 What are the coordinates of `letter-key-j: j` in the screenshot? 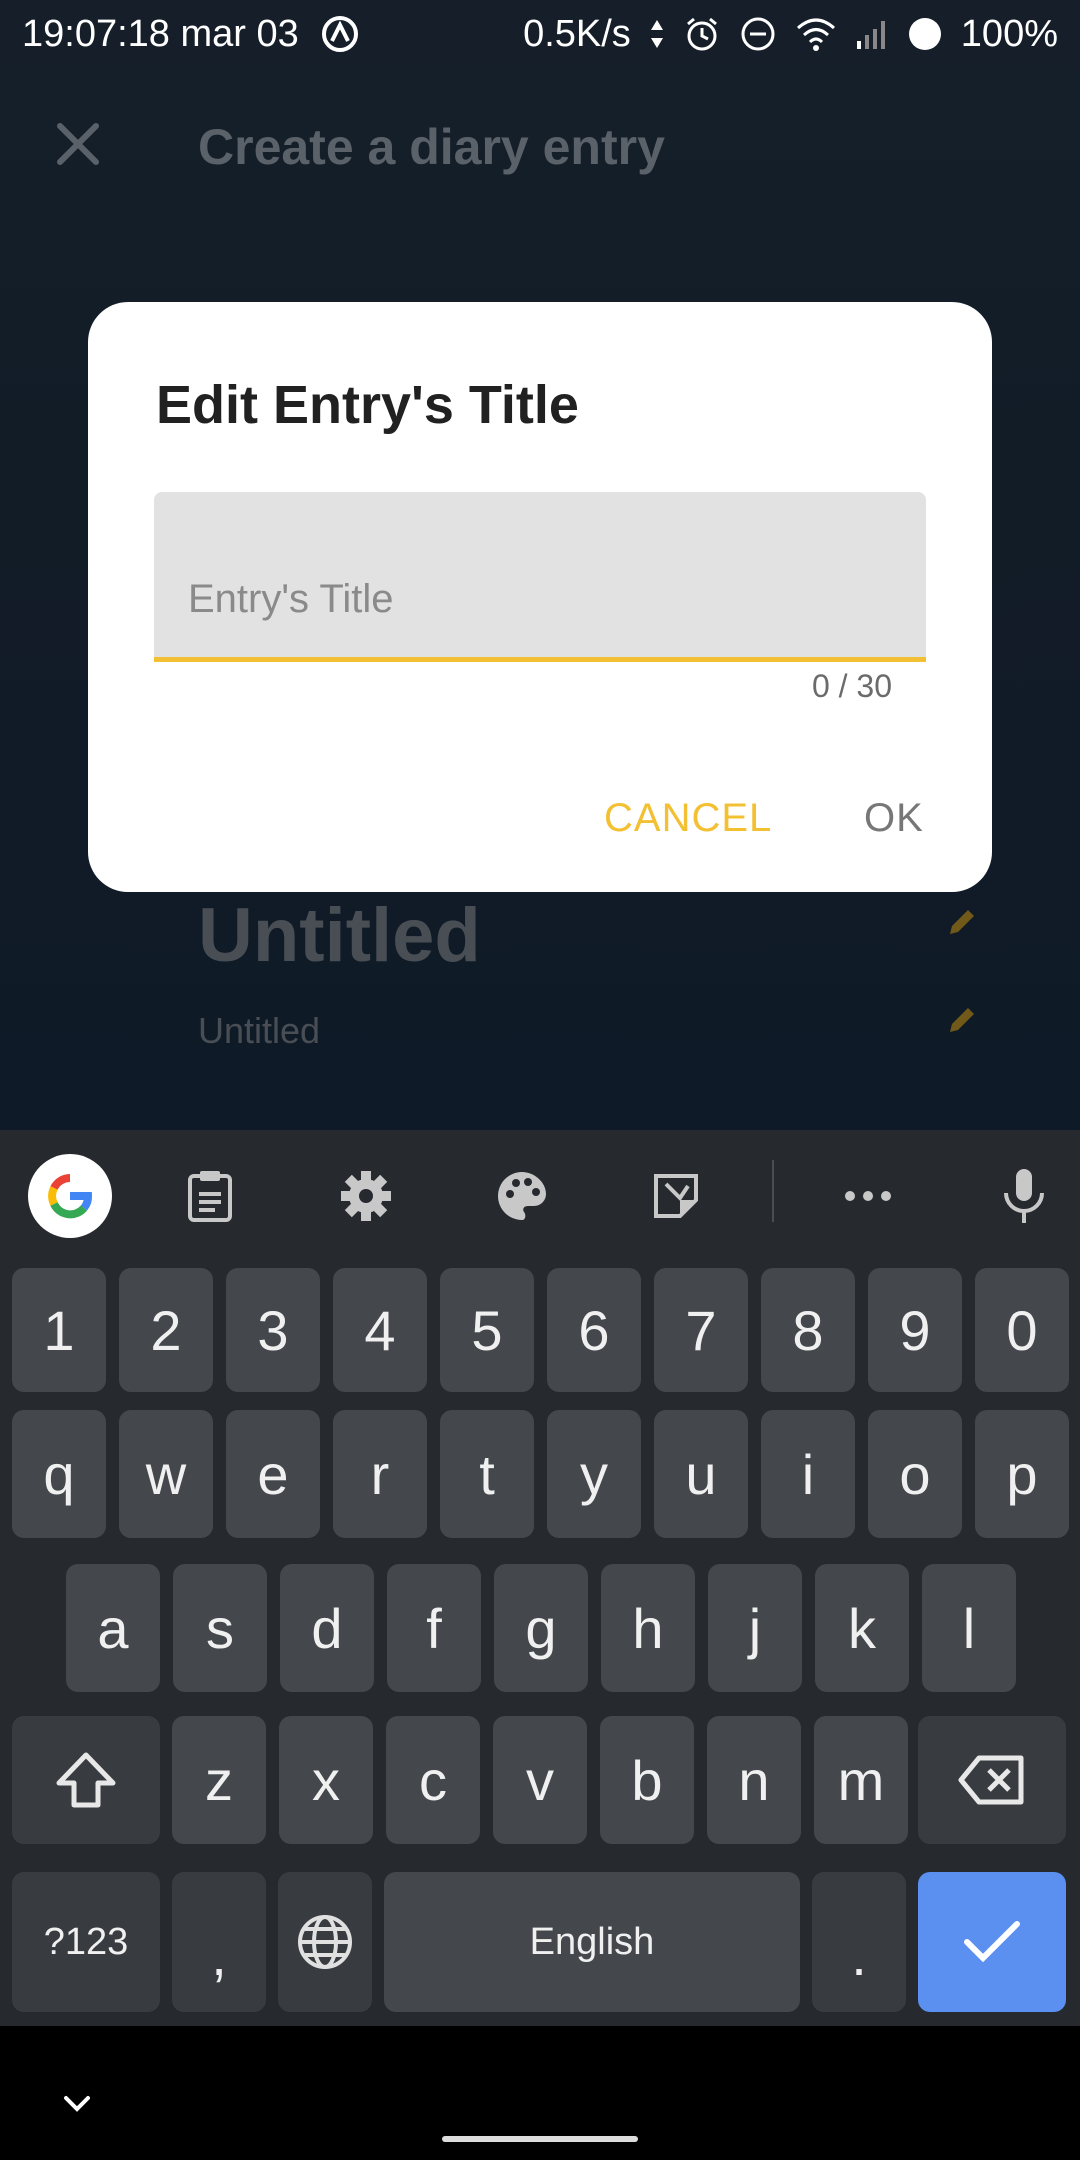 It's located at (755, 1628).